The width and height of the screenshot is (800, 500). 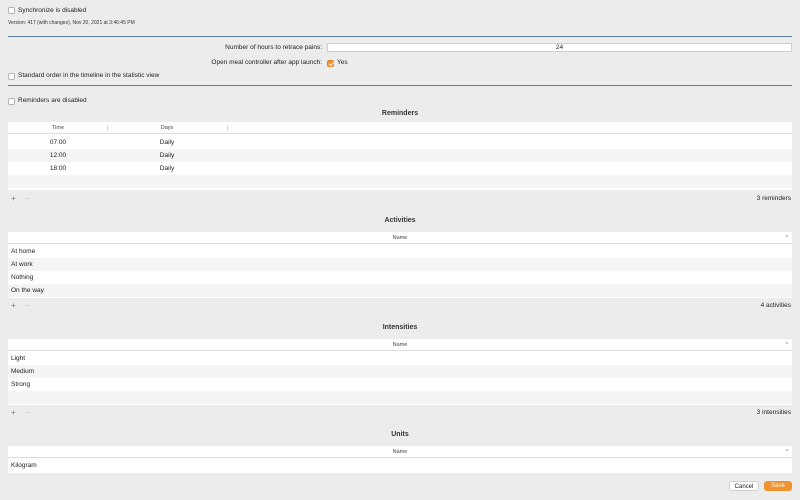 I want to click on column-header-days: Days, so click(x=167, y=128).